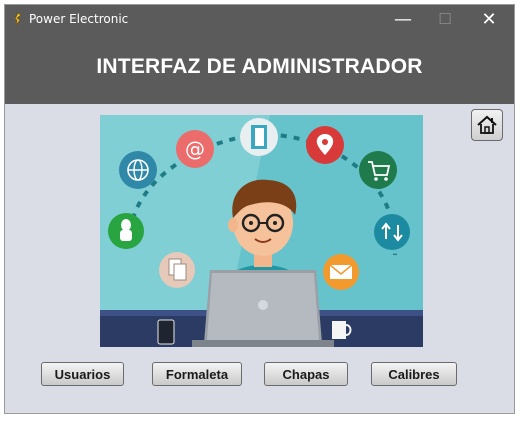 Image resolution: width=521 pixels, height=421 pixels. What do you see at coordinates (82, 374) in the screenshot?
I see `usuarios-button: Usuarios` at bounding box center [82, 374].